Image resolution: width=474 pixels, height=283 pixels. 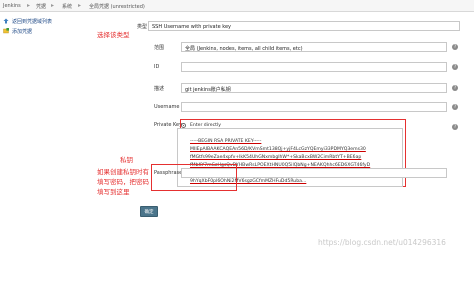 I want to click on annotation-select-type: 选择该类型, so click(x=113, y=35).